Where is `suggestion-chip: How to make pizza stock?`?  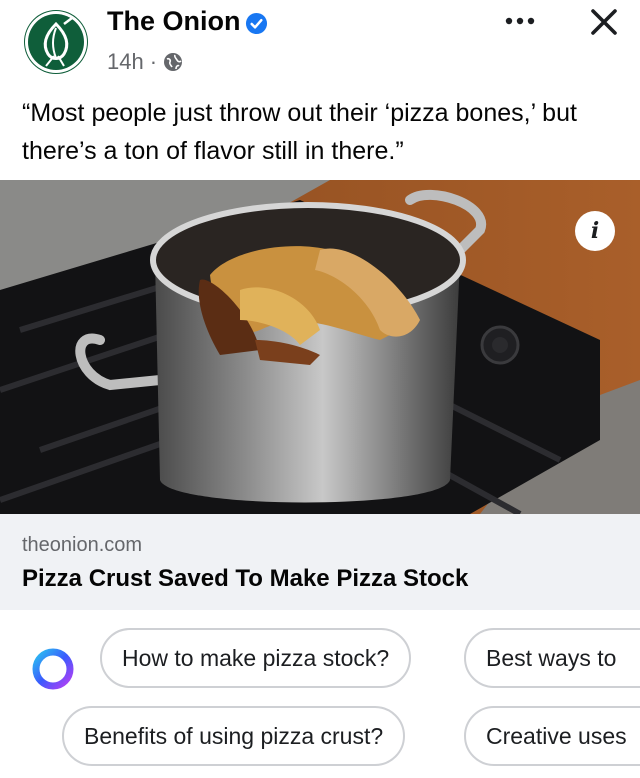
suggestion-chip: How to make pizza stock? is located at coordinates (256, 658).